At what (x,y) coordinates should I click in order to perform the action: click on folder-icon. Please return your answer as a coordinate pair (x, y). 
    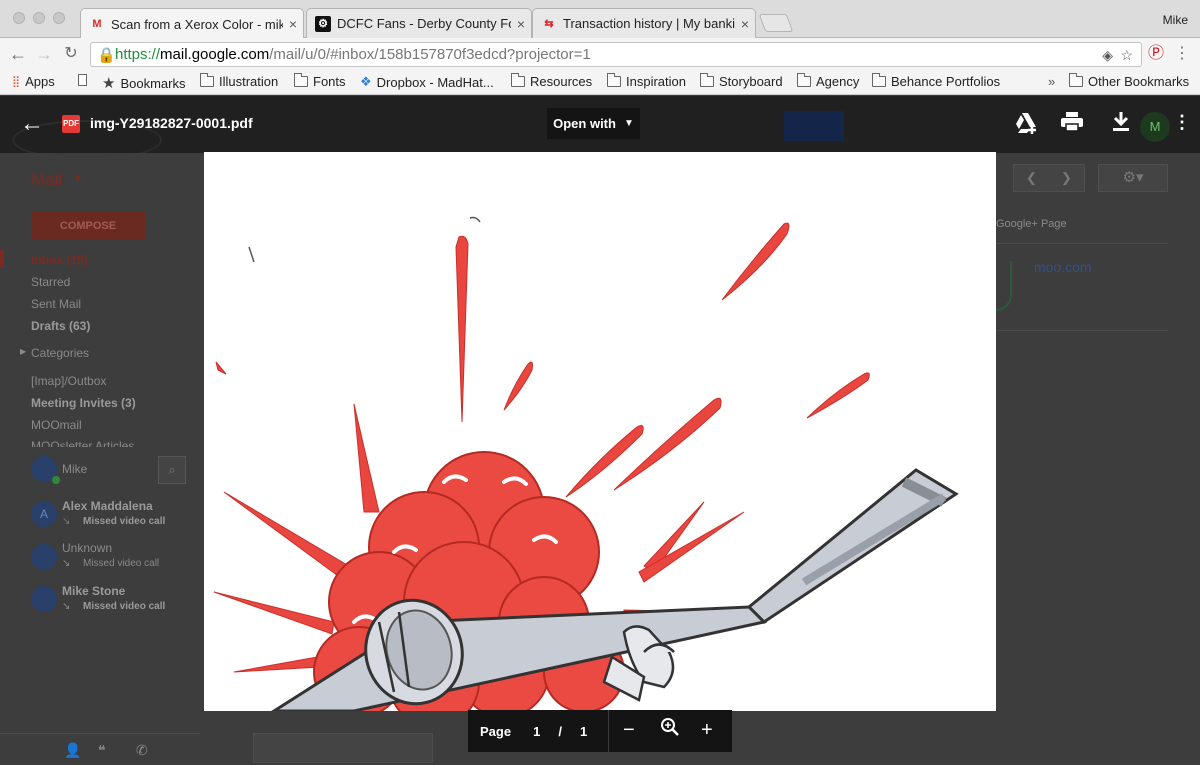
    Looking at the image, I should click on (804, 80).